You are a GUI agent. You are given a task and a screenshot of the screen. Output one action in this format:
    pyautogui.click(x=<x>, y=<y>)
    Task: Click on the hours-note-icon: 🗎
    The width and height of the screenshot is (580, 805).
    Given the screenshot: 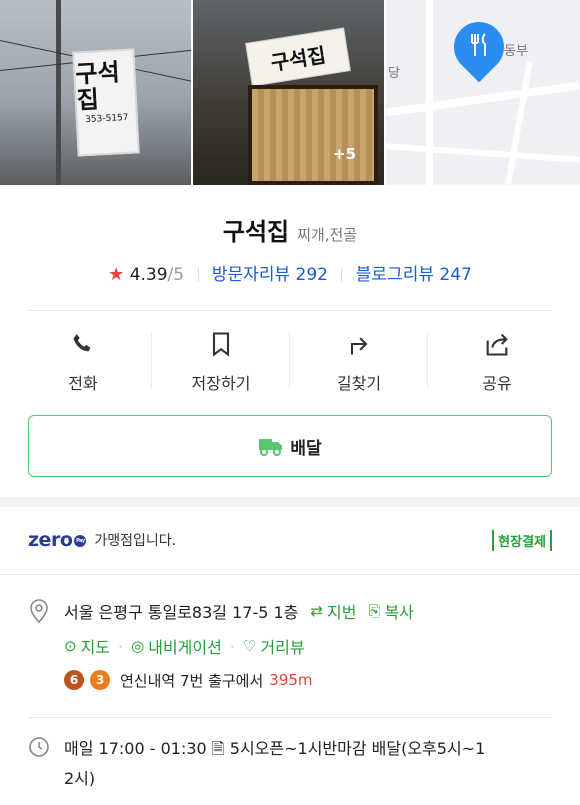 What is the action you would take?
    pyautogui.click(x=218, y=748)
    